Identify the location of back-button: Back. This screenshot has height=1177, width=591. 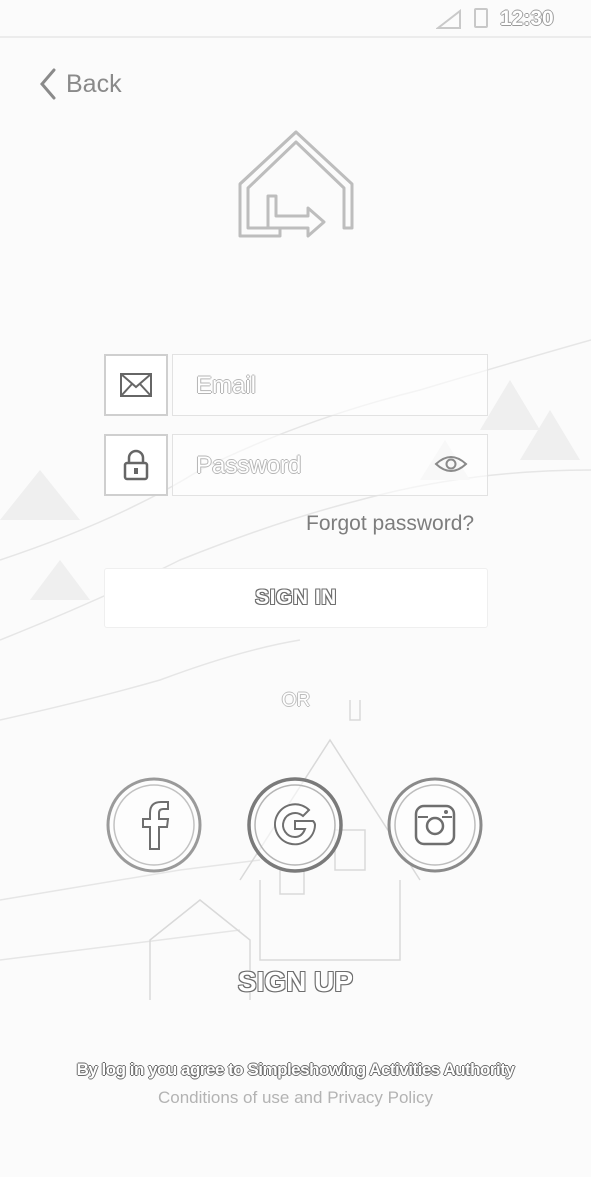
(80, 84).